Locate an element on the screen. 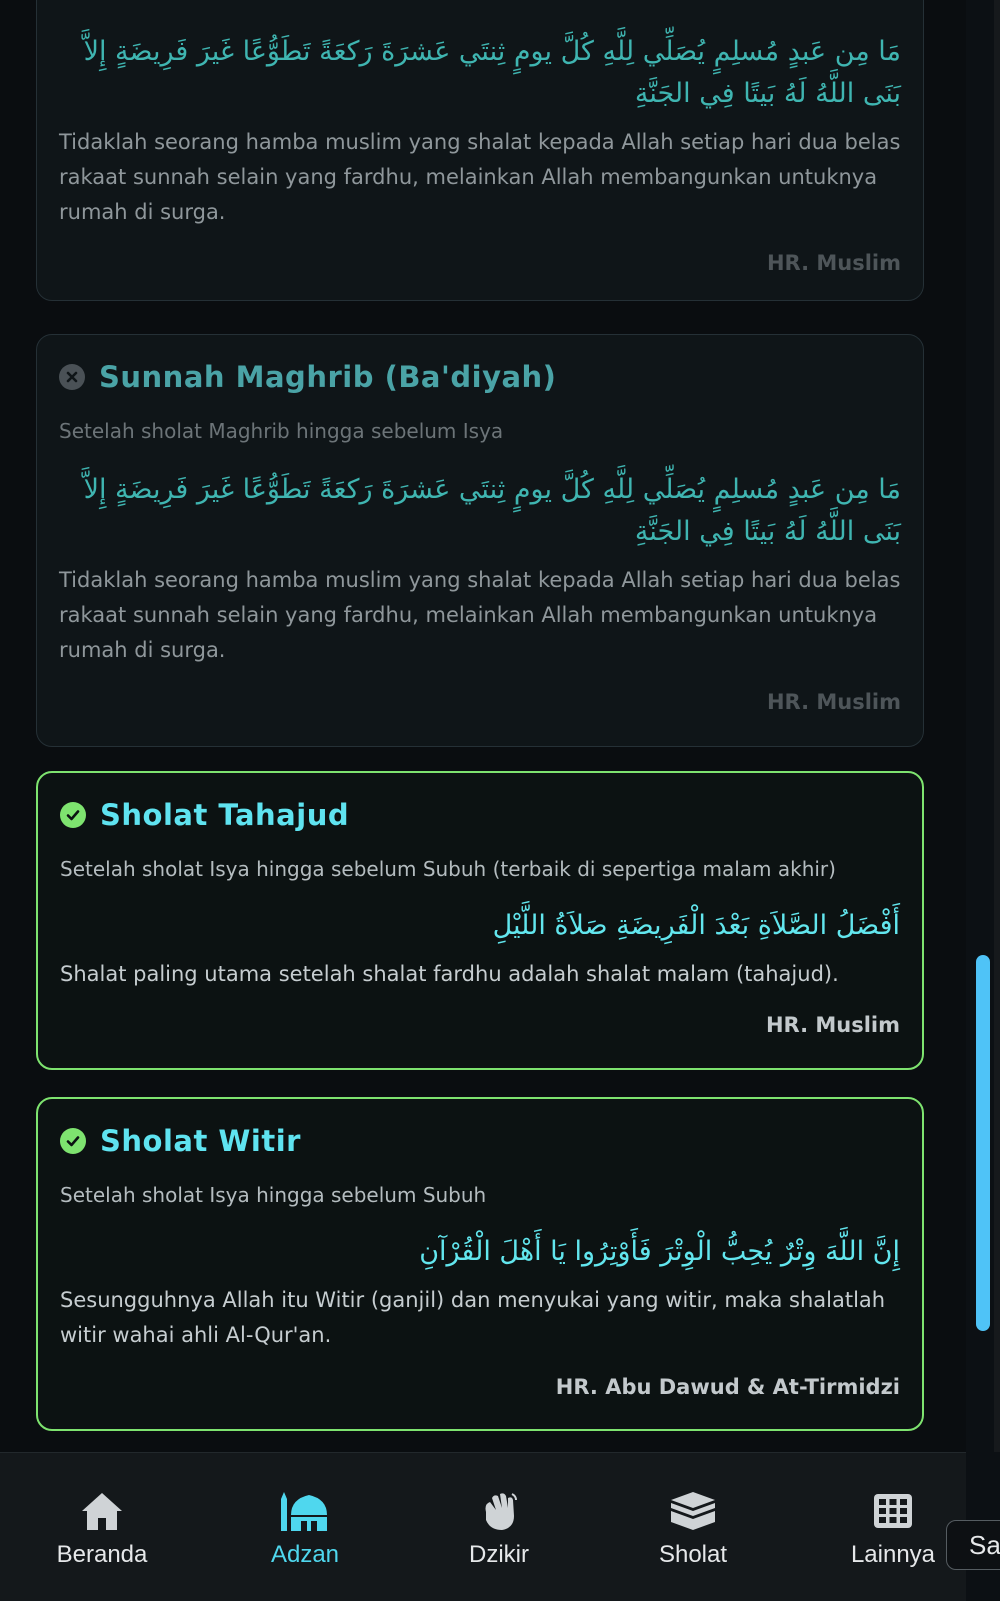 This screenshot has width=1000, height=1601. bottom-nav: Beranda Adzan Dzikir Sholat Lainnya is located at coordinates (483, 1526).